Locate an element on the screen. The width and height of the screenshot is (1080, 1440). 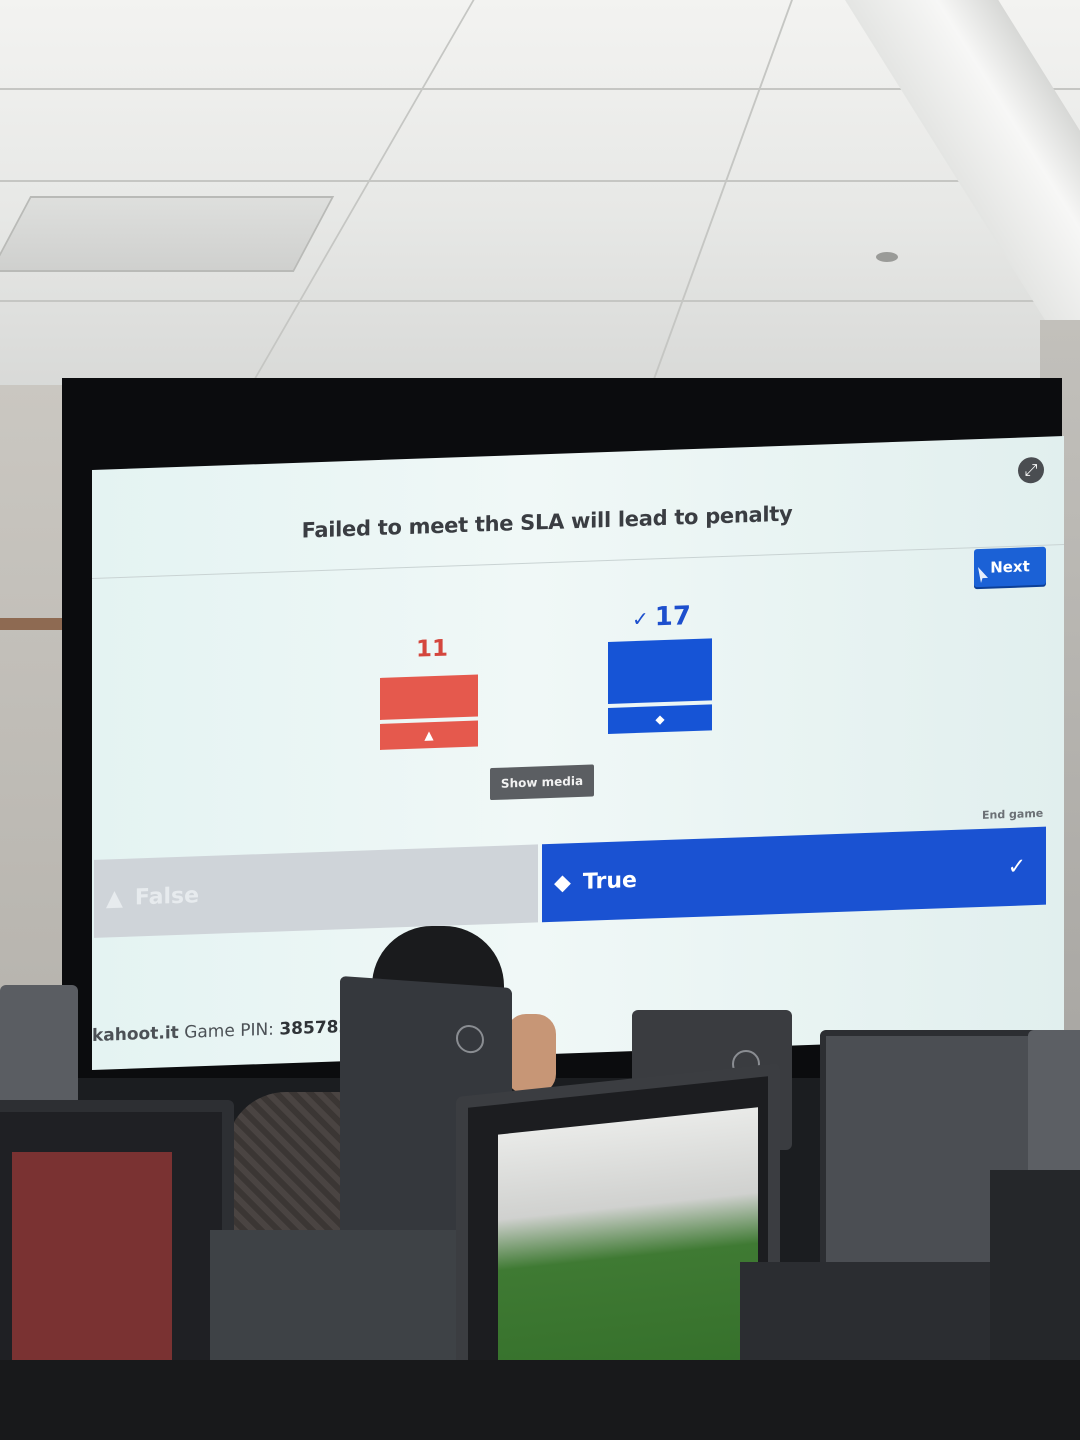
kahoot-site: kahoot.it is located at coordinates (135, 1034).